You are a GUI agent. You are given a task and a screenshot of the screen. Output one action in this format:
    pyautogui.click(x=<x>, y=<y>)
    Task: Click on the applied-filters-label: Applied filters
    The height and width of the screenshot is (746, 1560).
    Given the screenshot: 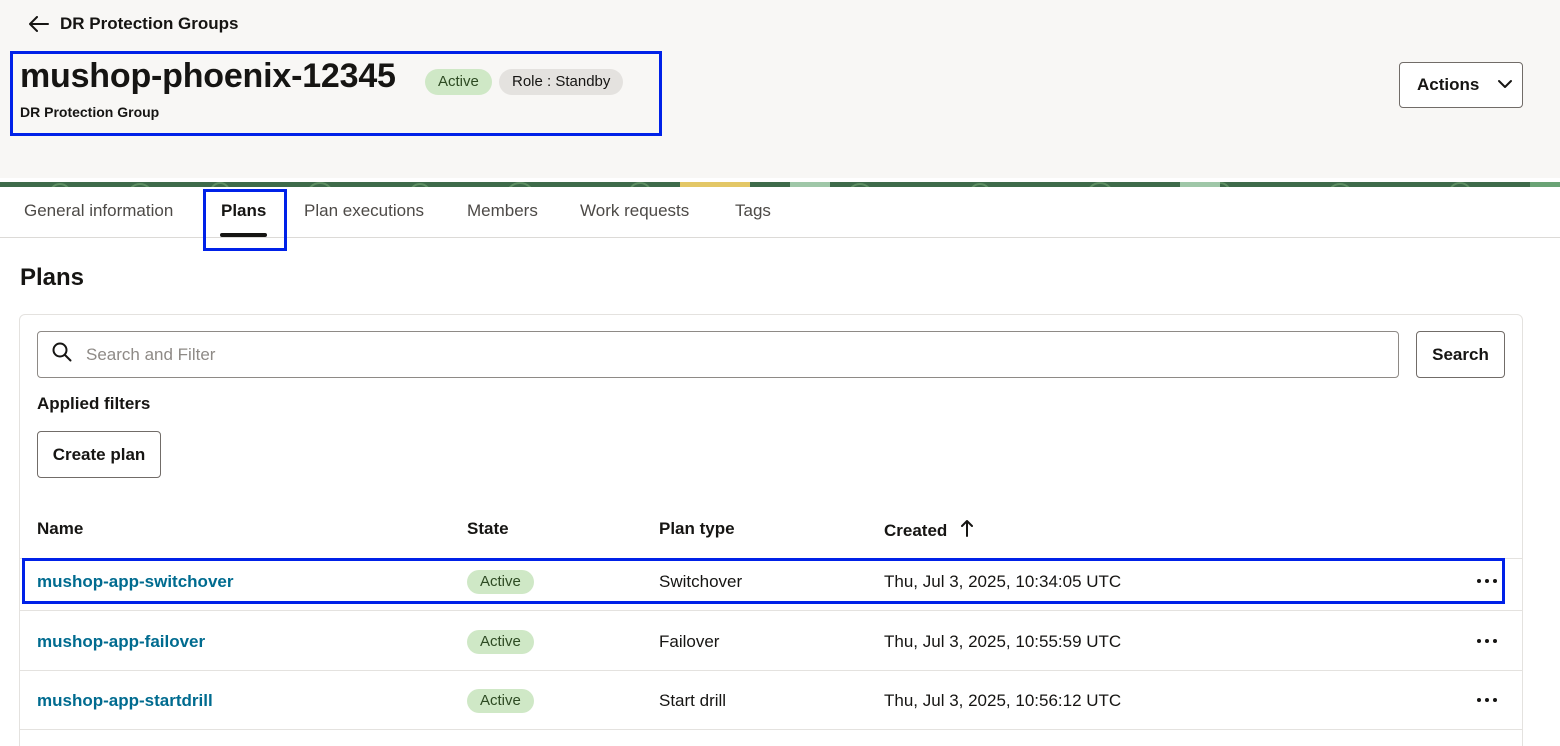 What is the action you would take?
    pyautogui.click(x=94, y=403)
    